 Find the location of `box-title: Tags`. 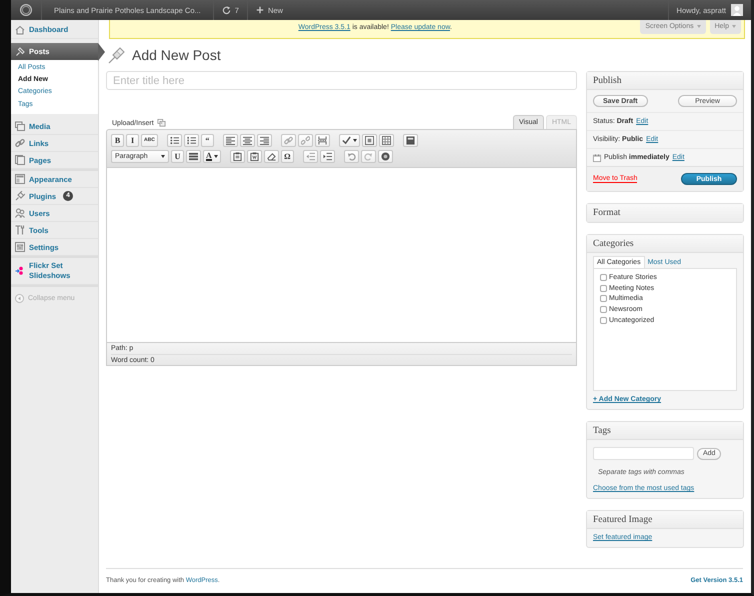

box-title: Tags is located at coordinates (665, 431).